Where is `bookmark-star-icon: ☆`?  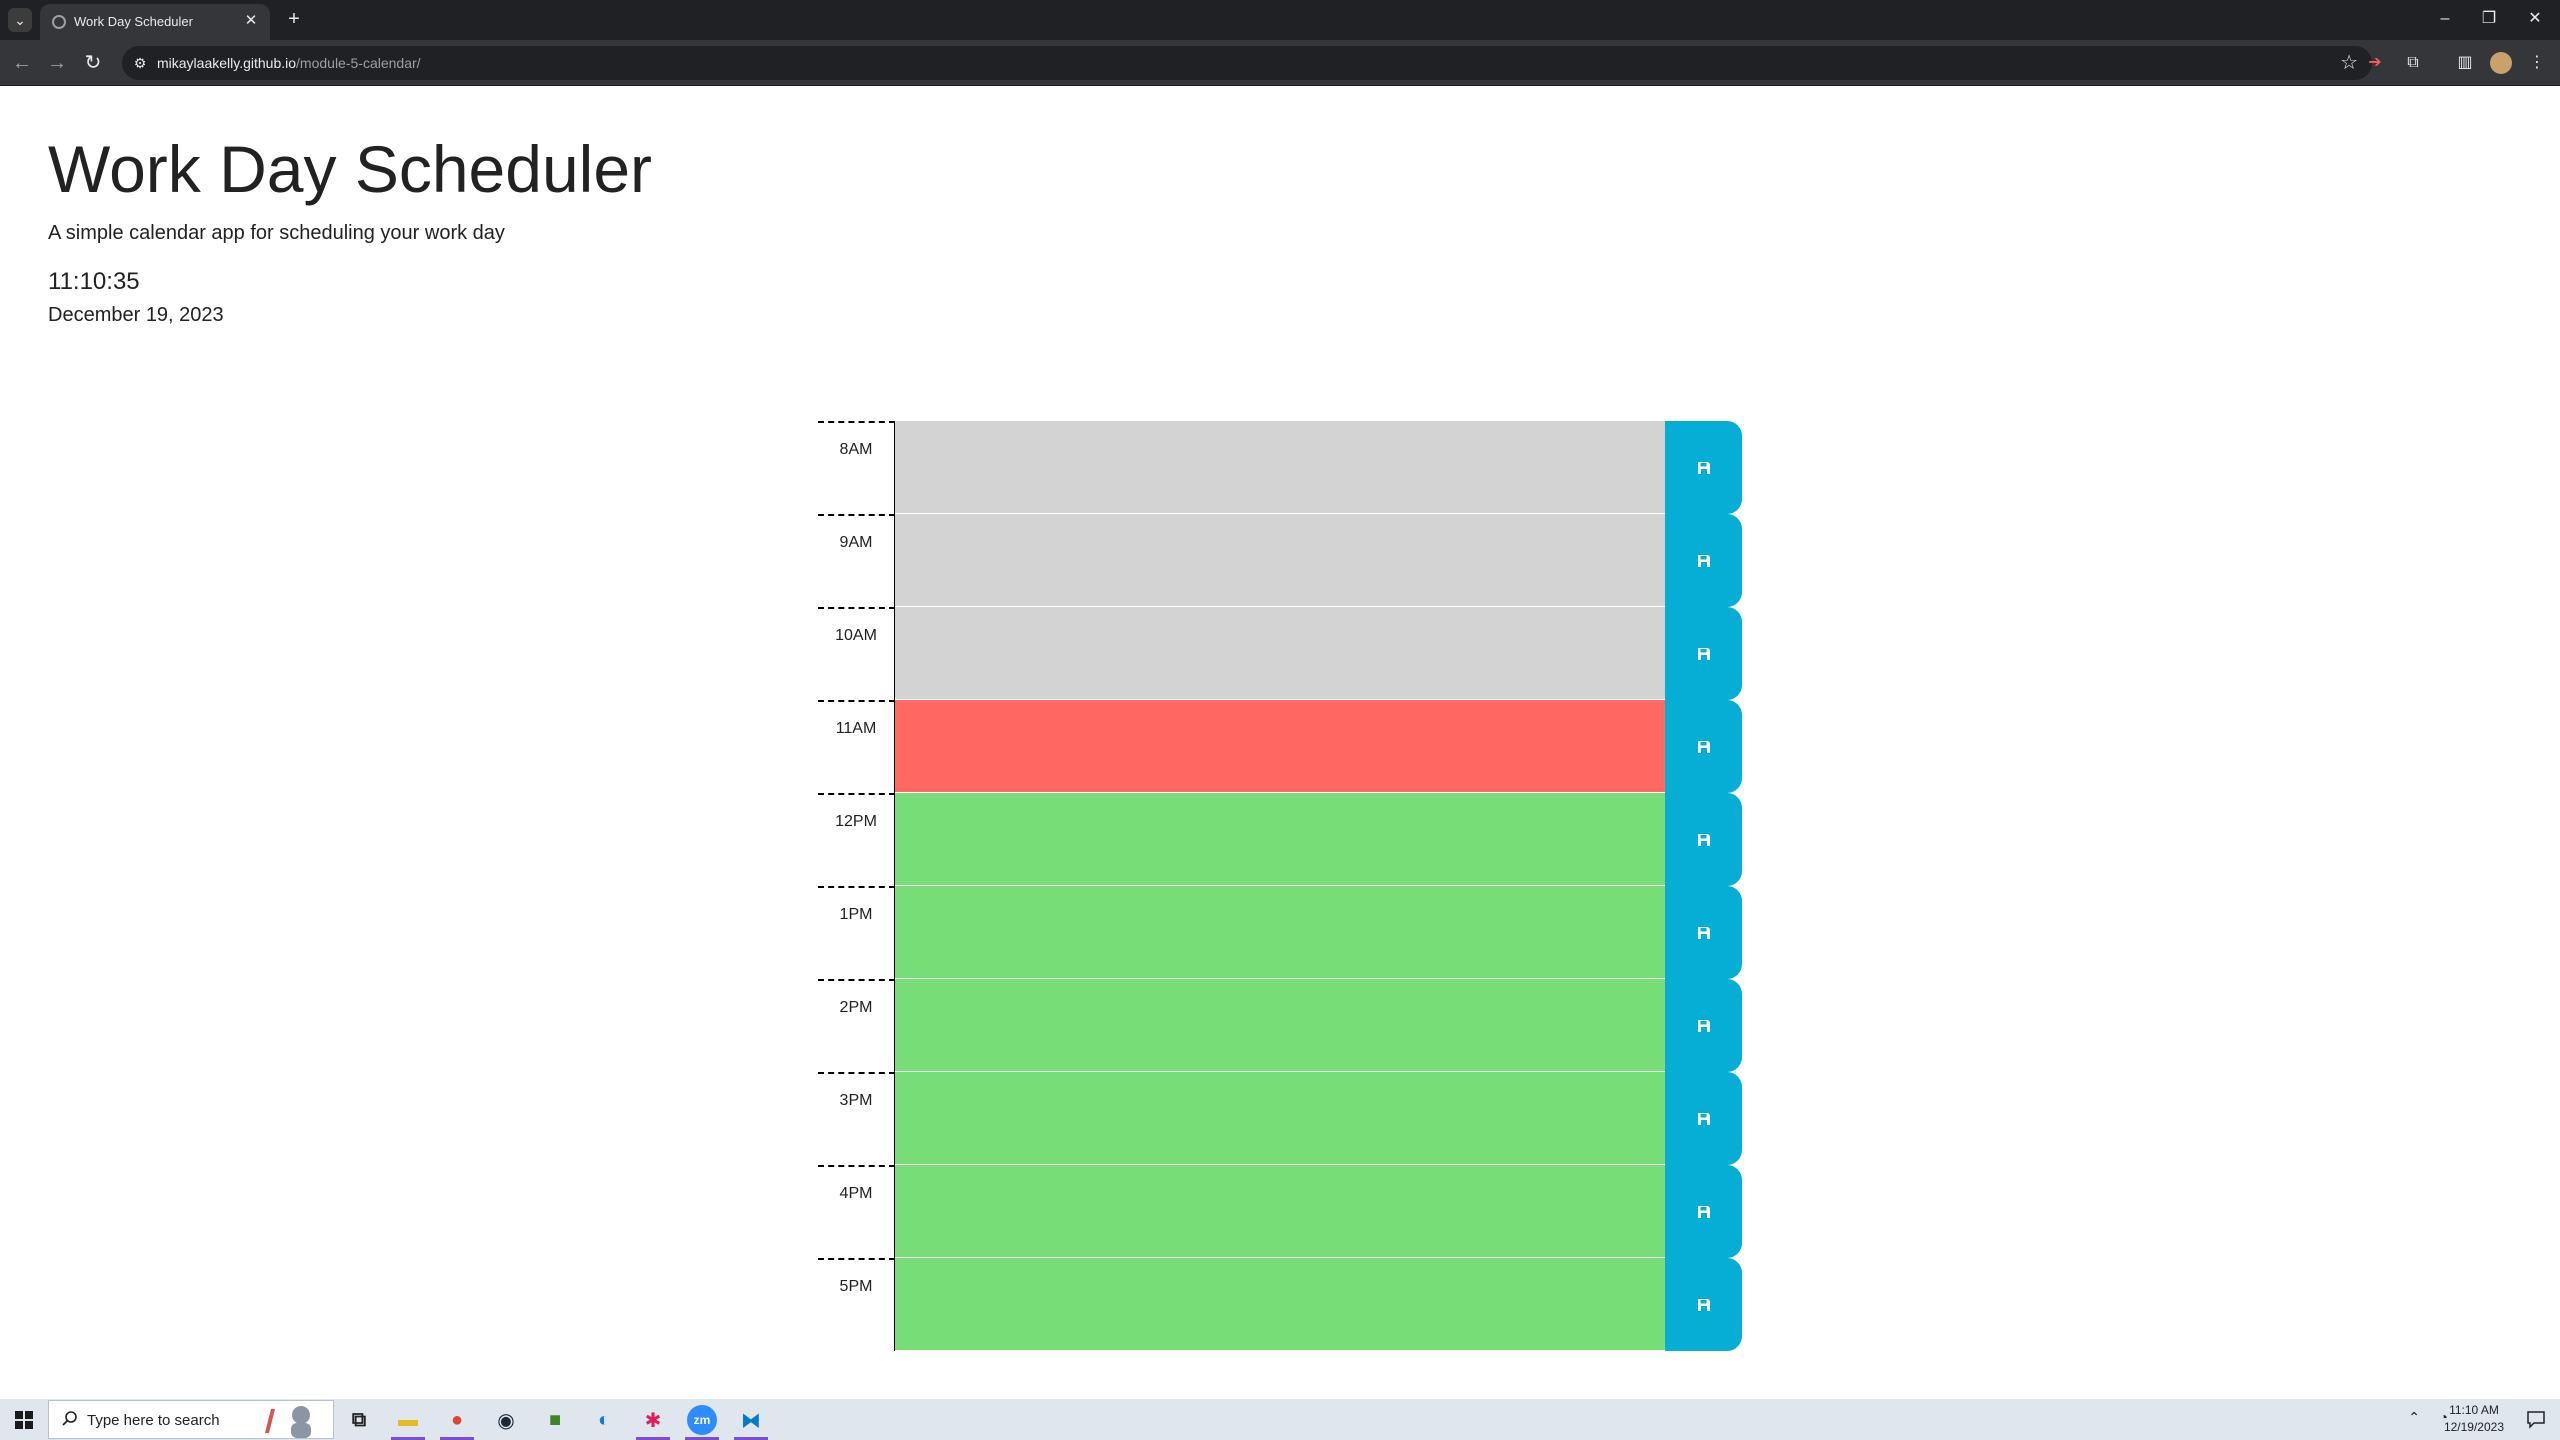 bookmark-star-icon: ☆ is located at coordinates (2349, 63).